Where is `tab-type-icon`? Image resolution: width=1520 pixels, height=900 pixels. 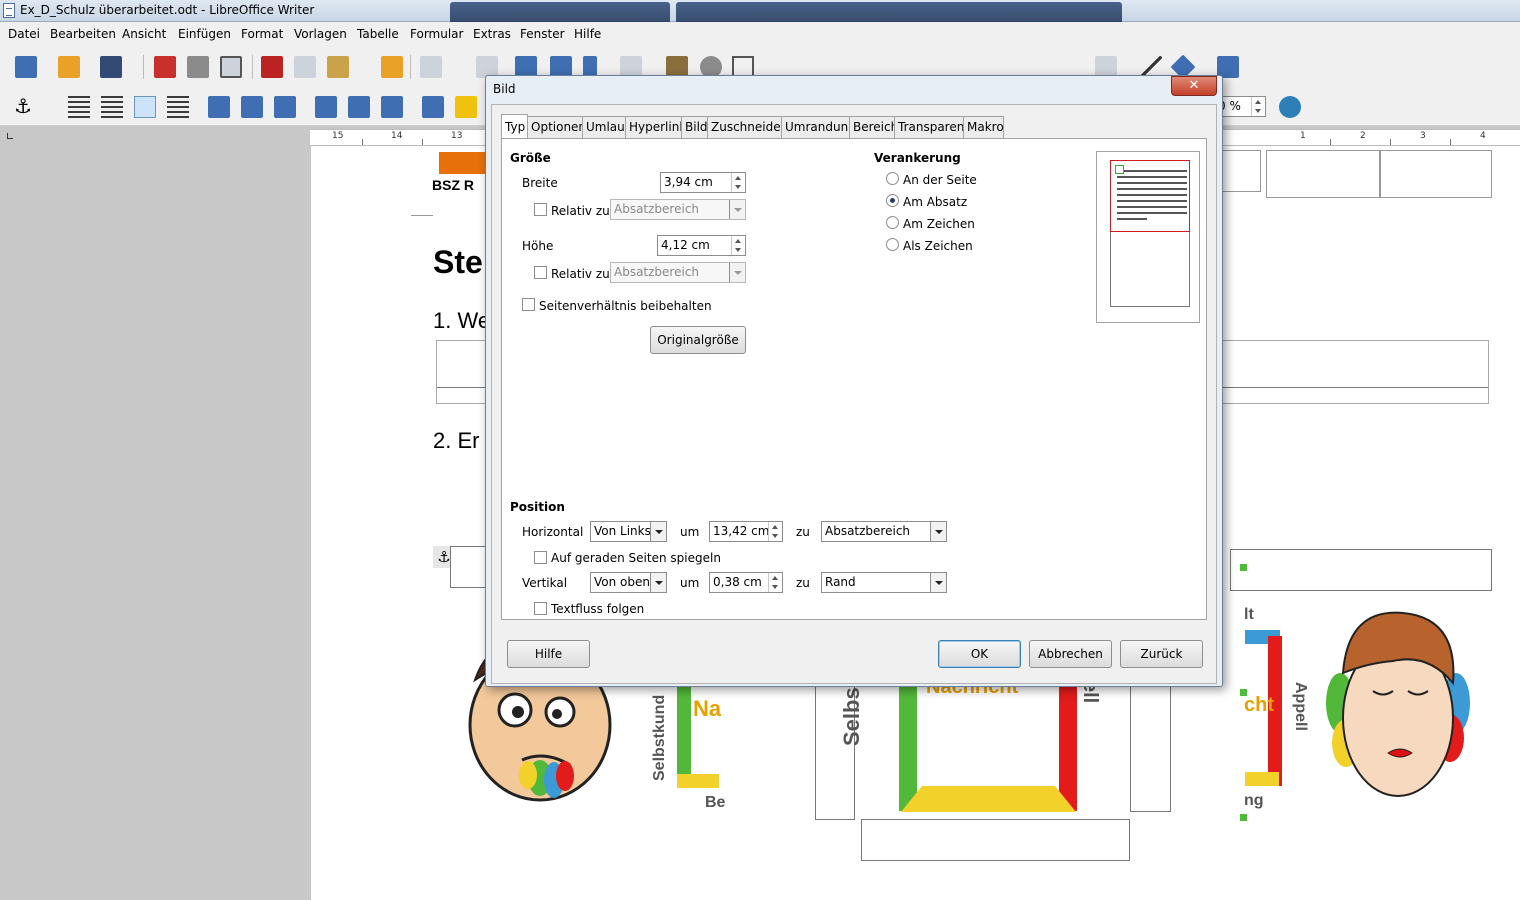
tab-type-icon is located at coordinates (10, 136).